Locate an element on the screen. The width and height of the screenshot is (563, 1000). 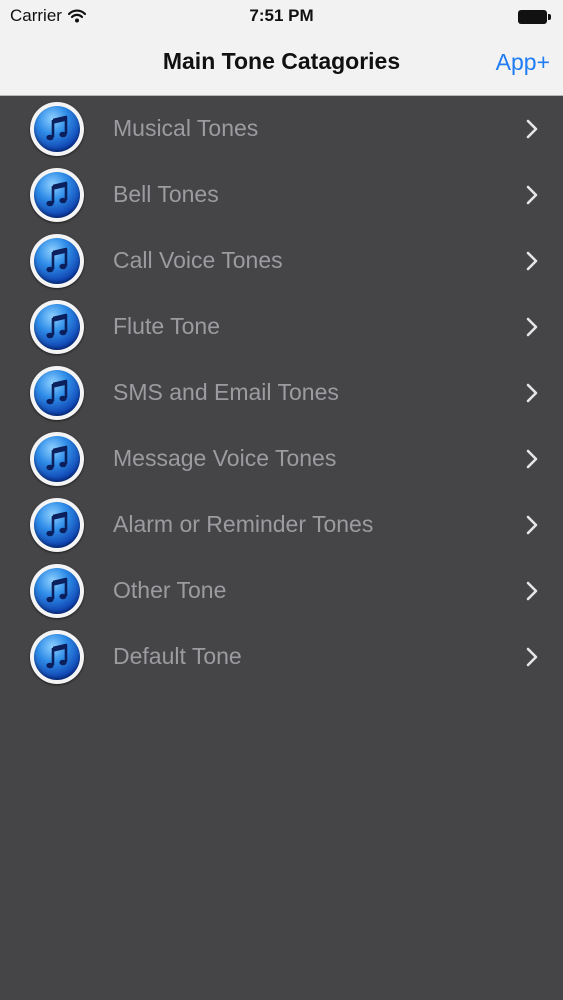
list-item-label: Other Tone is located at coordinates (170, 590).